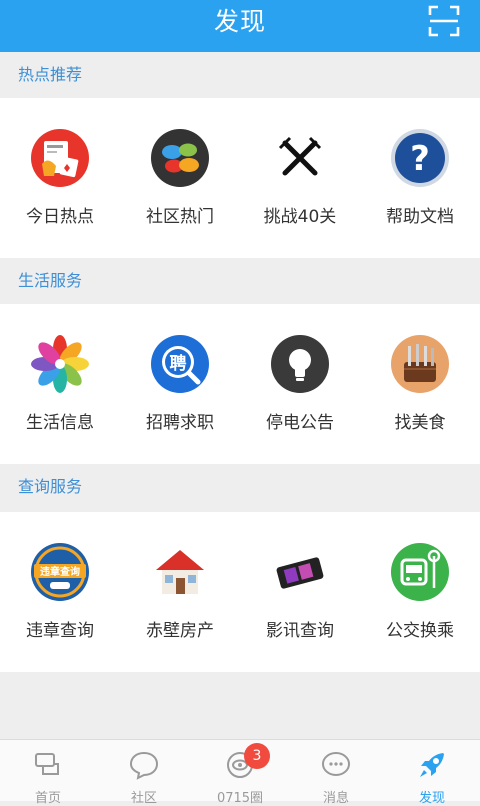  What do you see at coordinates (60, 631) in the screenshot?
I see `item-label: 违章查询` at bounding box center [60, 631].